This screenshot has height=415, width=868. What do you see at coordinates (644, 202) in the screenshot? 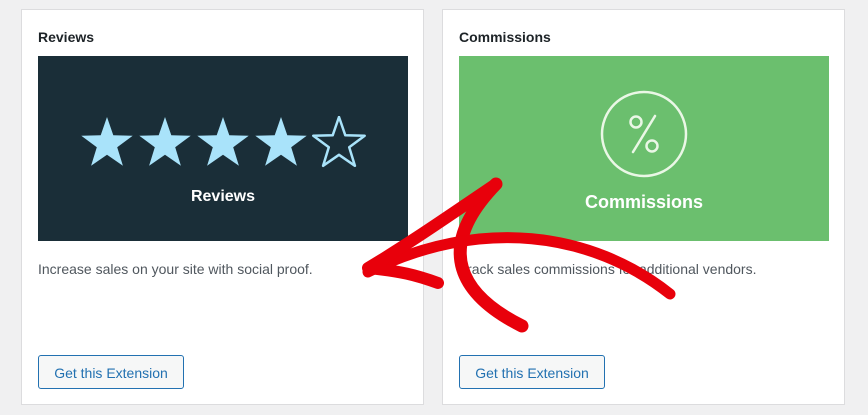
I see `banner-caption: Commissions` at bounding box center [644, 202].